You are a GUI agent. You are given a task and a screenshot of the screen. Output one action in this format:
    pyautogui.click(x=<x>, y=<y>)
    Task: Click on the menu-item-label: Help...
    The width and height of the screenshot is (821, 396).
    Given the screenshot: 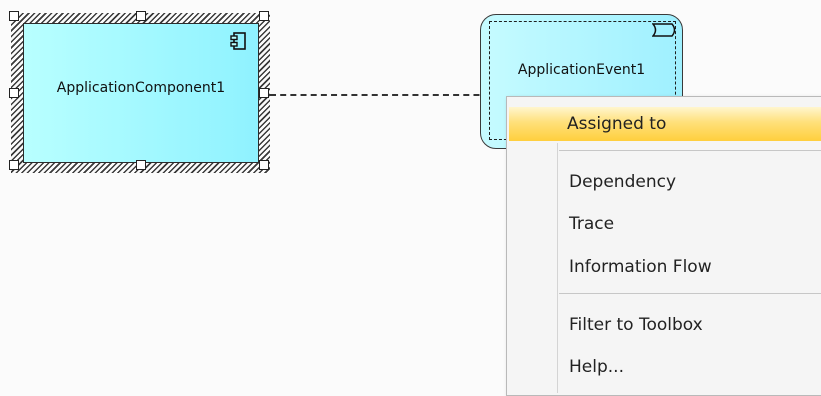 What is the action you would take?
    pyautogui.click(x=596, y=367)
    